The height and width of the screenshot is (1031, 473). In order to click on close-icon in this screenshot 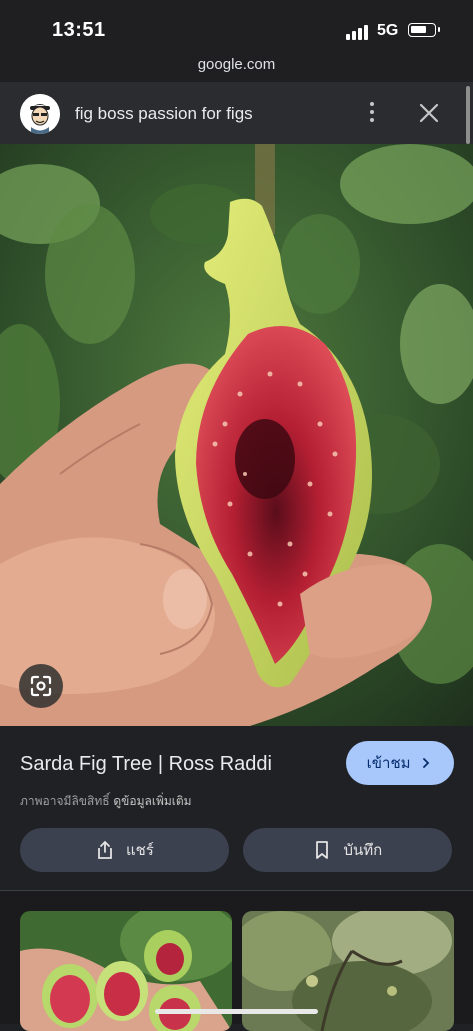, I will do `click(429, 113)`.